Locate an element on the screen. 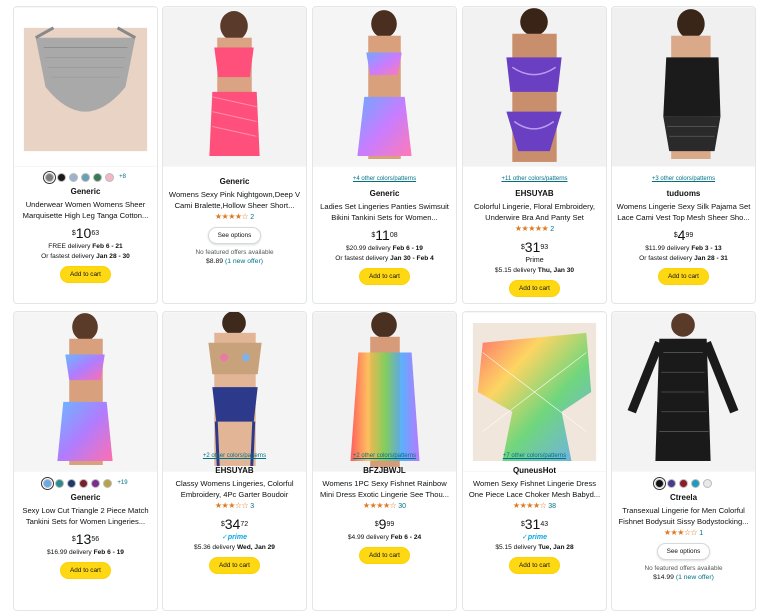  rating: ★★★★☆ 2 is located at coordinates (234, 217).